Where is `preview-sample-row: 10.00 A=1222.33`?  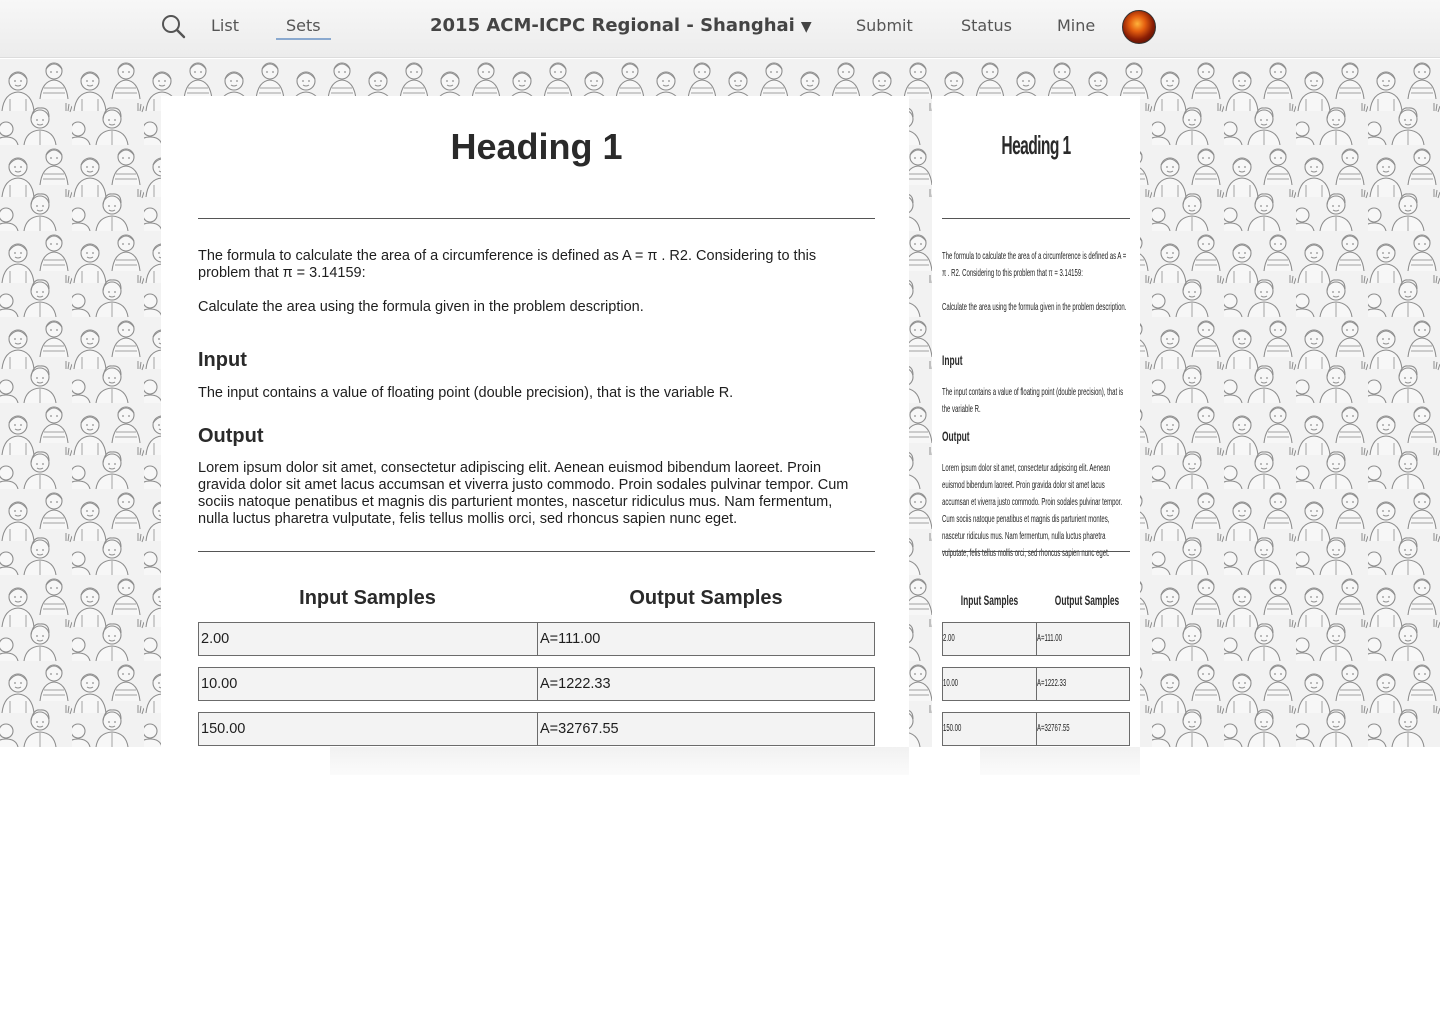 preview-sample-row: 10.00 A=1222.33 is located at coordinates (1036, 684).